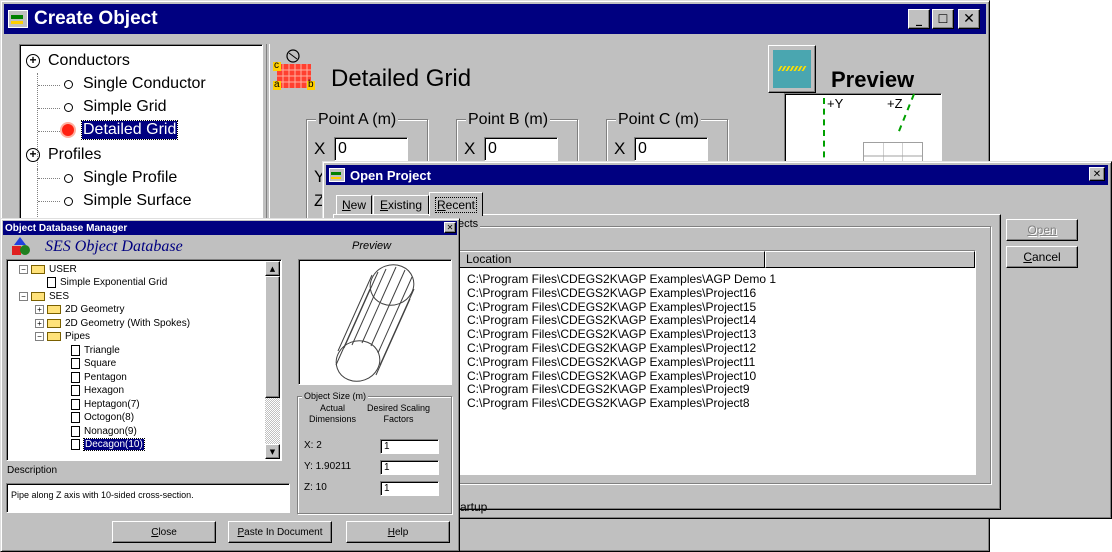  Describe the element at coordinates (873, 79) in the screenshot. I see `preview-label: Preview` at that location.